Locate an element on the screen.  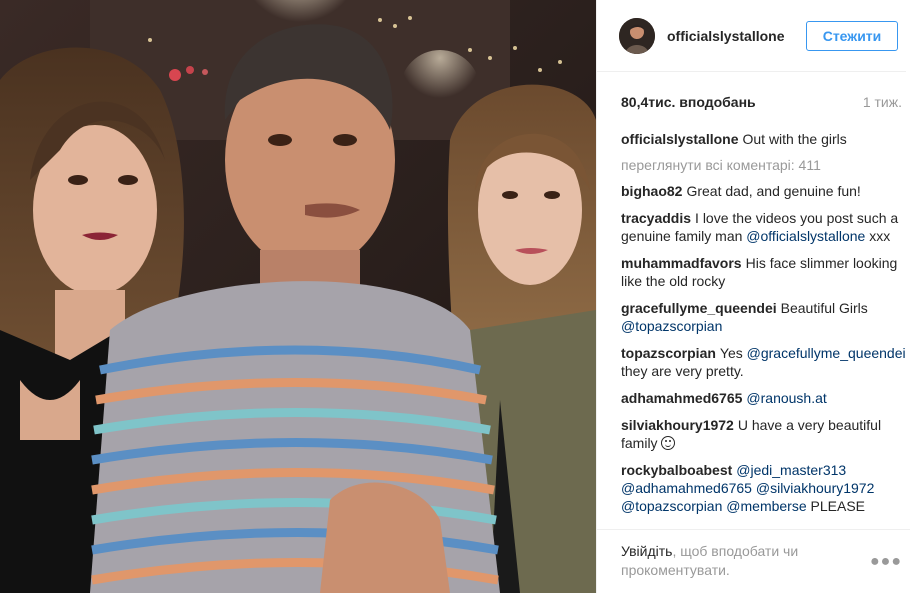
comment-item: bighao82 Great dad, and genuine fun! is located at coordinates (763, 191).